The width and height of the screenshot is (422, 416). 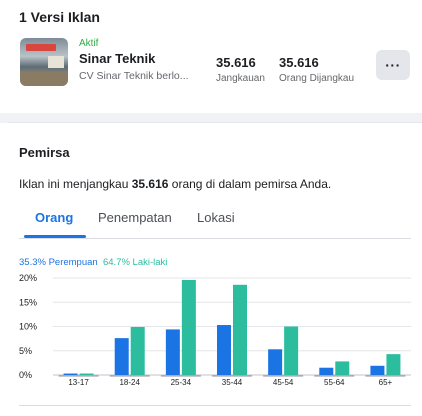 I want to click on x-tick-label: 13-17, so click(x=78, y=382).